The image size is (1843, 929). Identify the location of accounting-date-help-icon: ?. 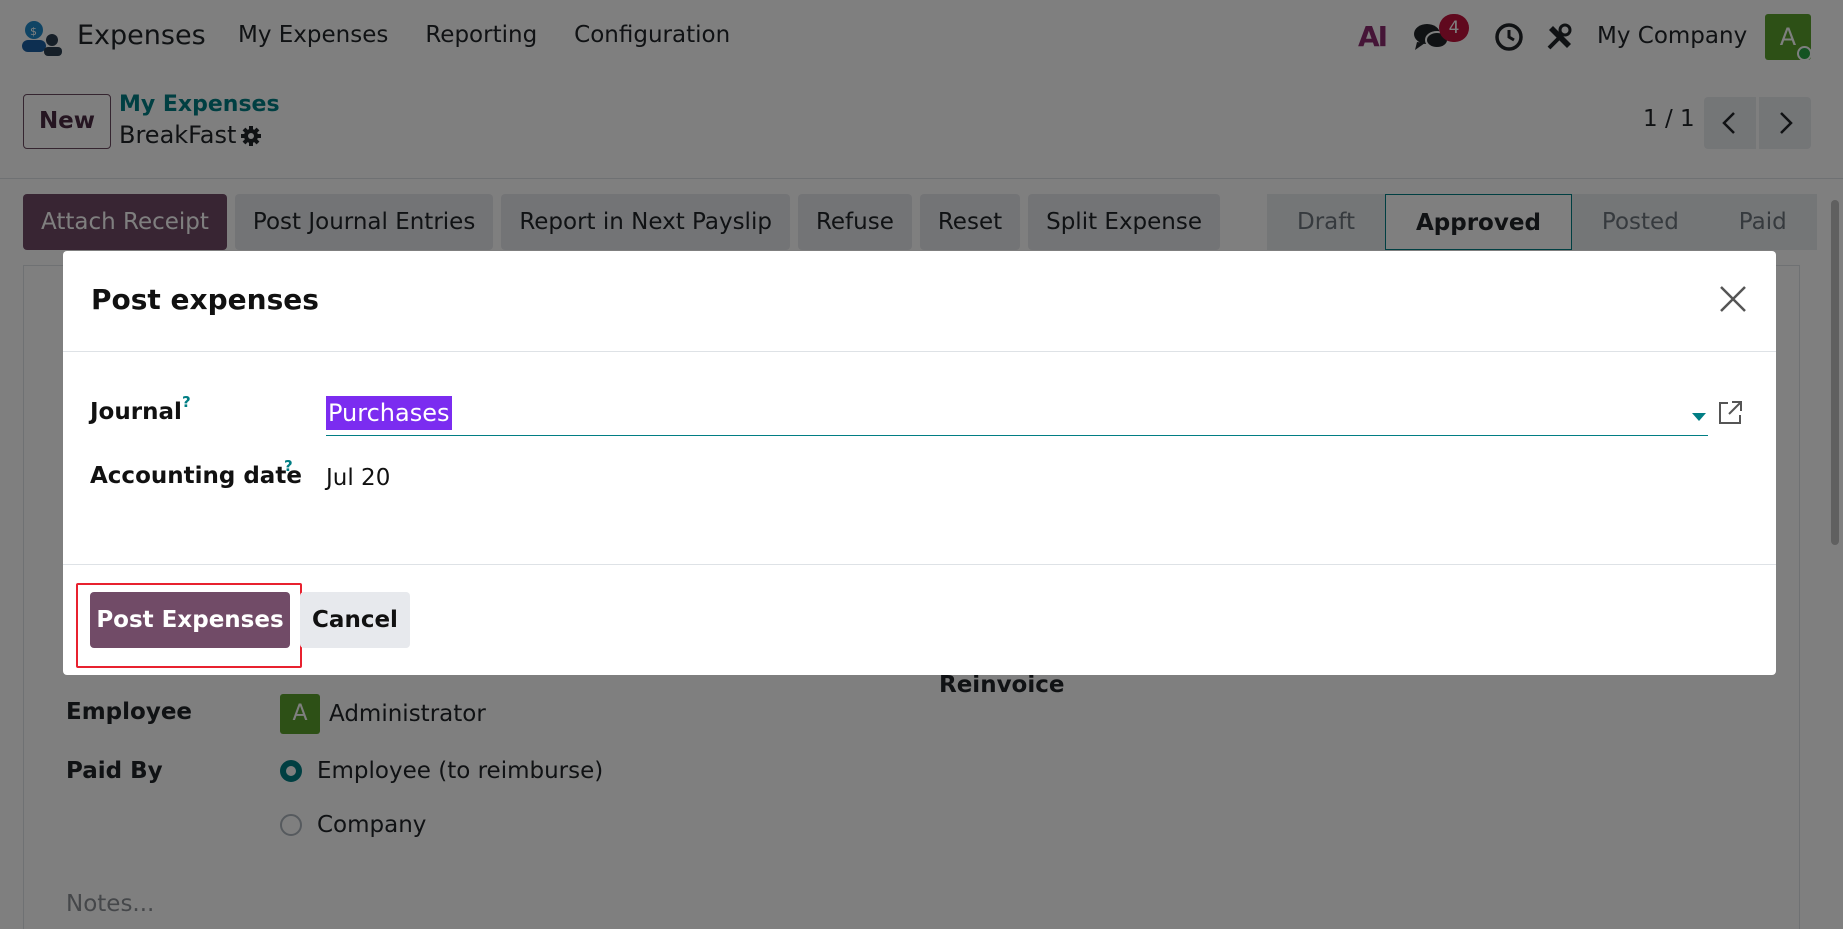
(288, 466).